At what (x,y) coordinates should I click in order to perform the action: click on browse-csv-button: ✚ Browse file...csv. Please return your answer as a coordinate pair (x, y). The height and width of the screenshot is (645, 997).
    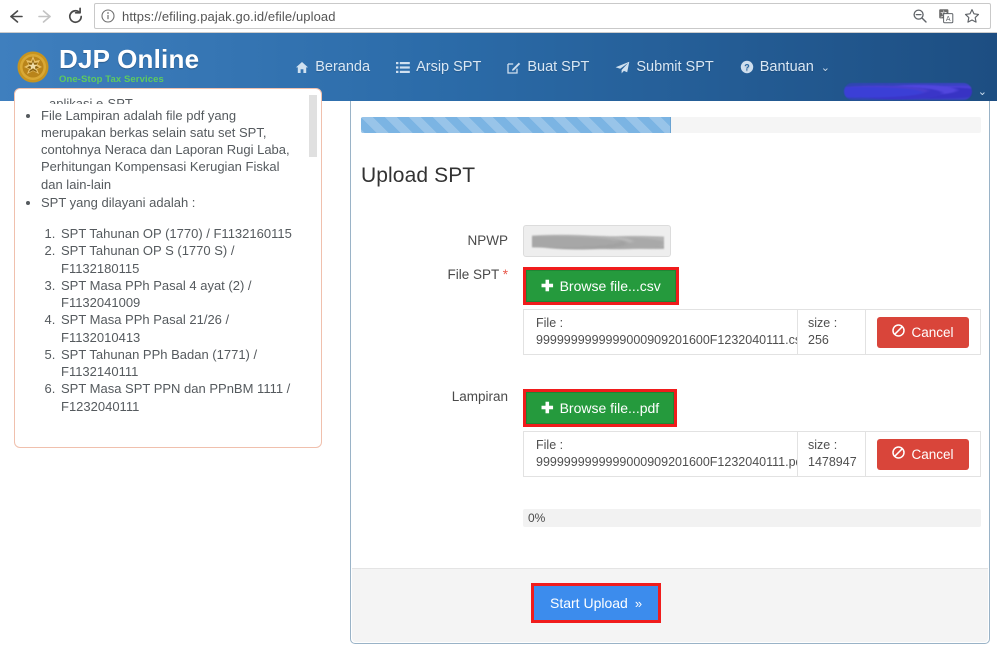
    Looking at the image, I should click on (601, 286).